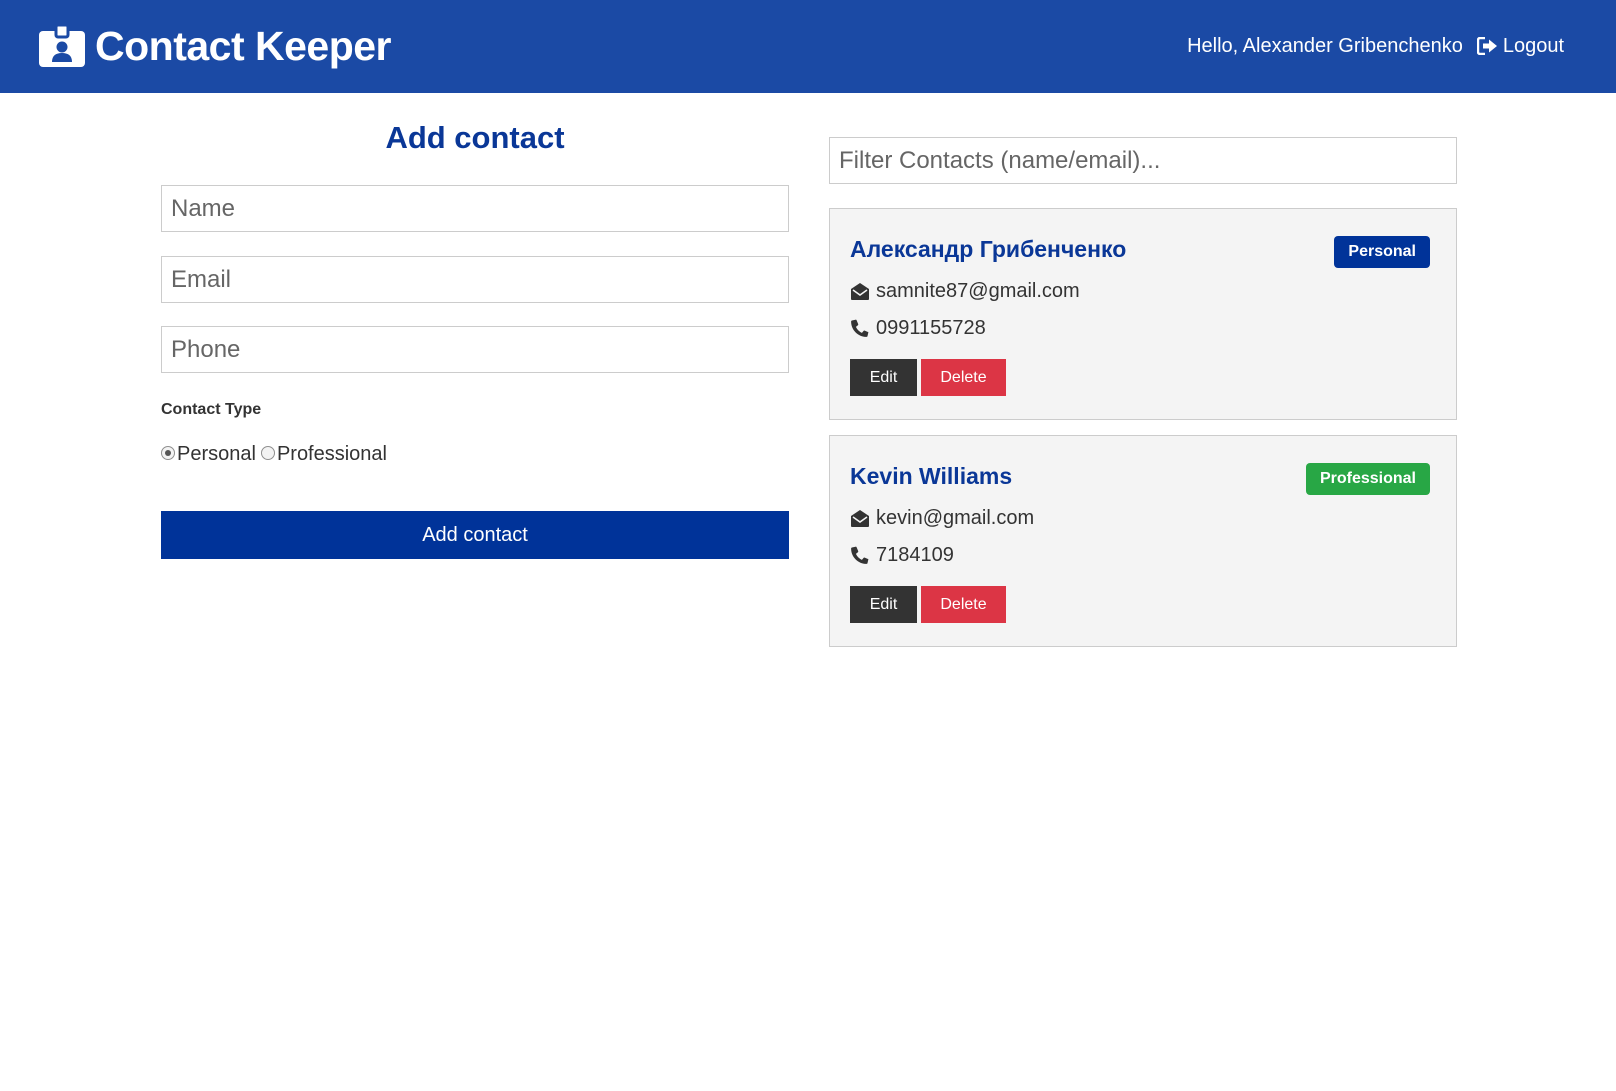 This screenshot has height=1091, width=1616. I want to click on contact-email: samnite87@gmail.com, so click(965, 291).